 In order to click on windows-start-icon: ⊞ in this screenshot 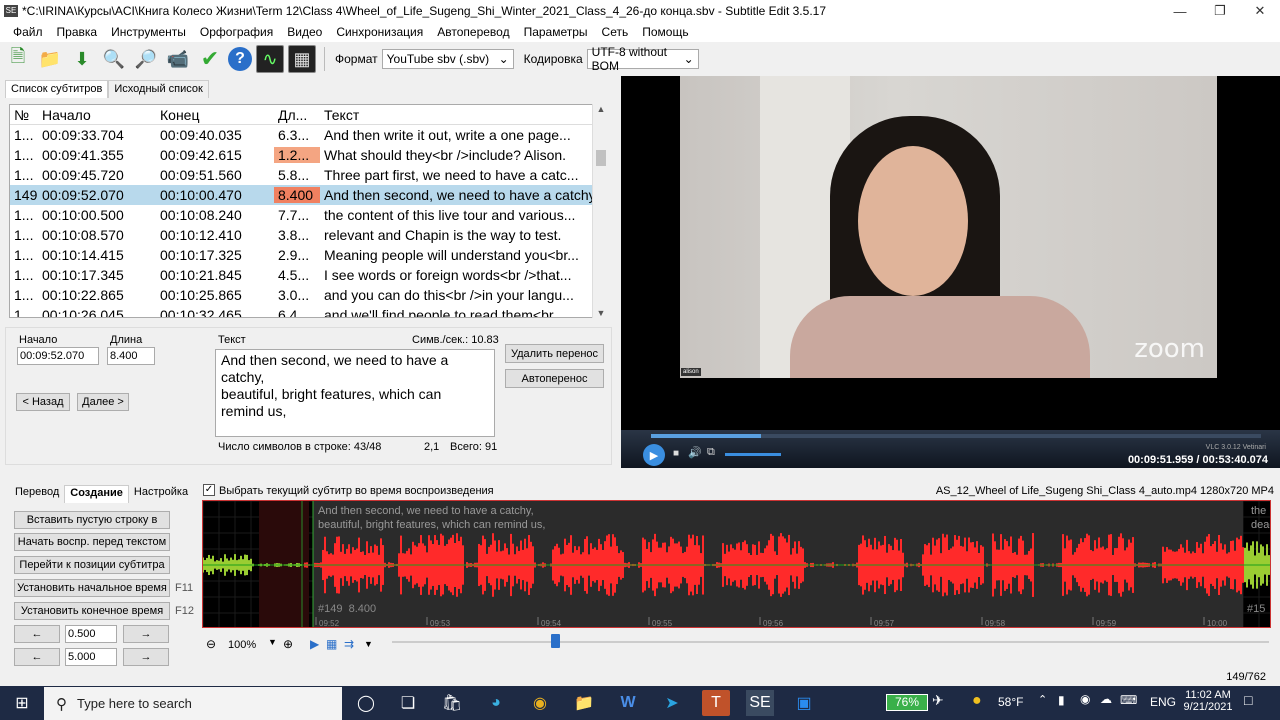, I will do `click(22, 703)`.